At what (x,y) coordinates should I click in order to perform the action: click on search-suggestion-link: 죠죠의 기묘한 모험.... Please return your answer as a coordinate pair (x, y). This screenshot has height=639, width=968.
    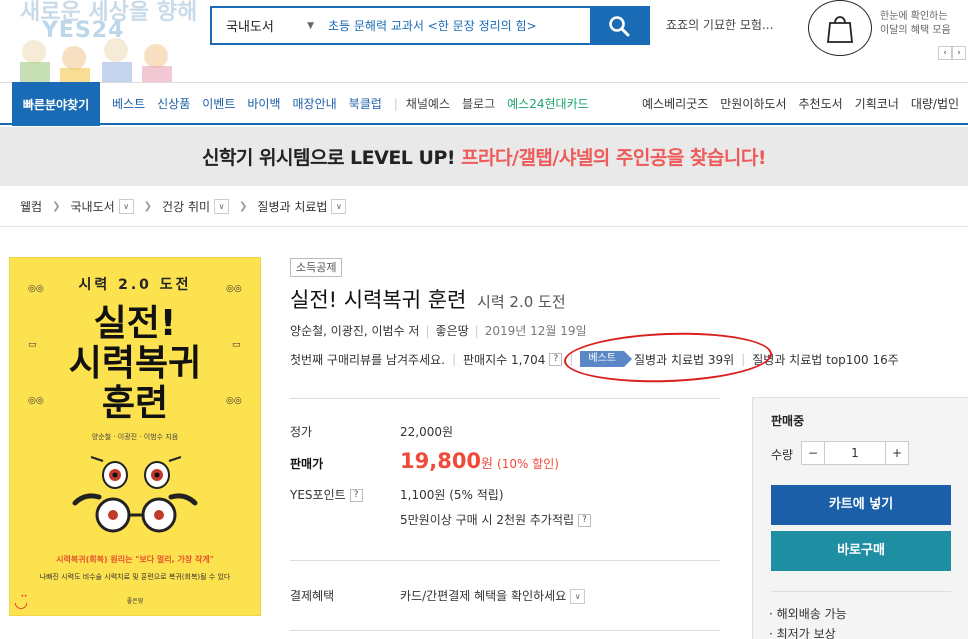
    Looking at the image, I should click on (719, 24).